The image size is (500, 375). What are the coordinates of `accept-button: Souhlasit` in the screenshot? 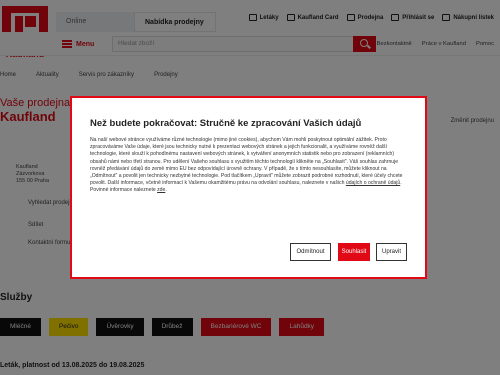 It's located at (354, 252).